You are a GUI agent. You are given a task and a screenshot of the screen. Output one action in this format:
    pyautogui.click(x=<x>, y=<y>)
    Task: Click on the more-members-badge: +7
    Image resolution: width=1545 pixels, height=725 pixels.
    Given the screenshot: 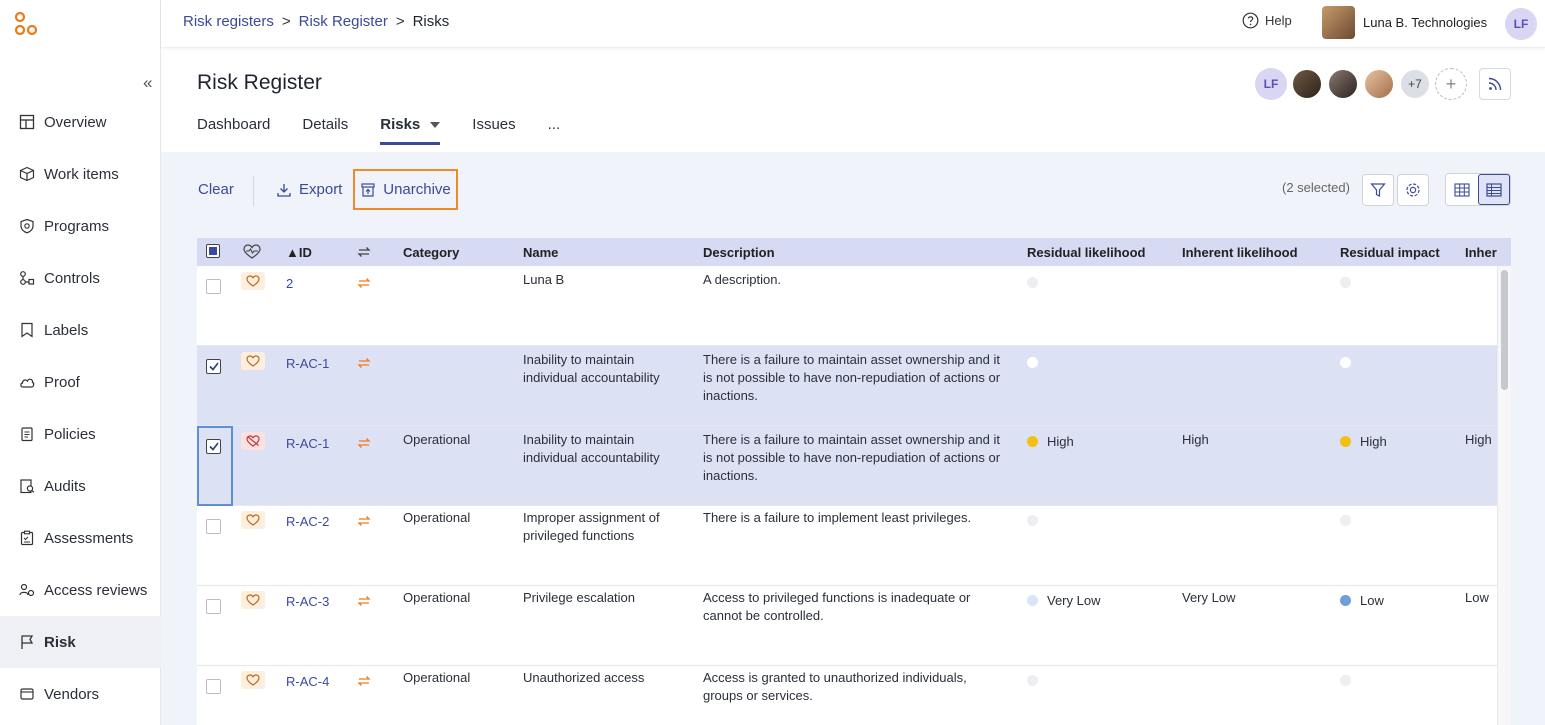 What is the action you would take?
    pyautogui.click(x=1415, y=84)
    